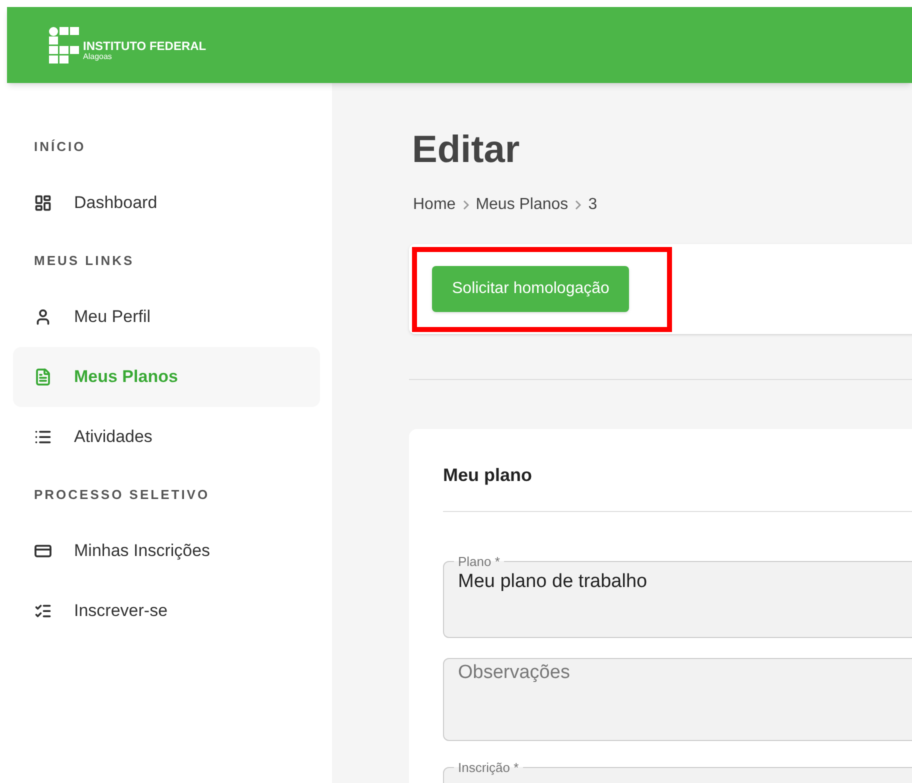 This screenshot has height=783, width=912. Describe the element at coordinates (144, 46) in the screenshot. I see `logo-title: INSTITUTO FEDERAL` at that location.